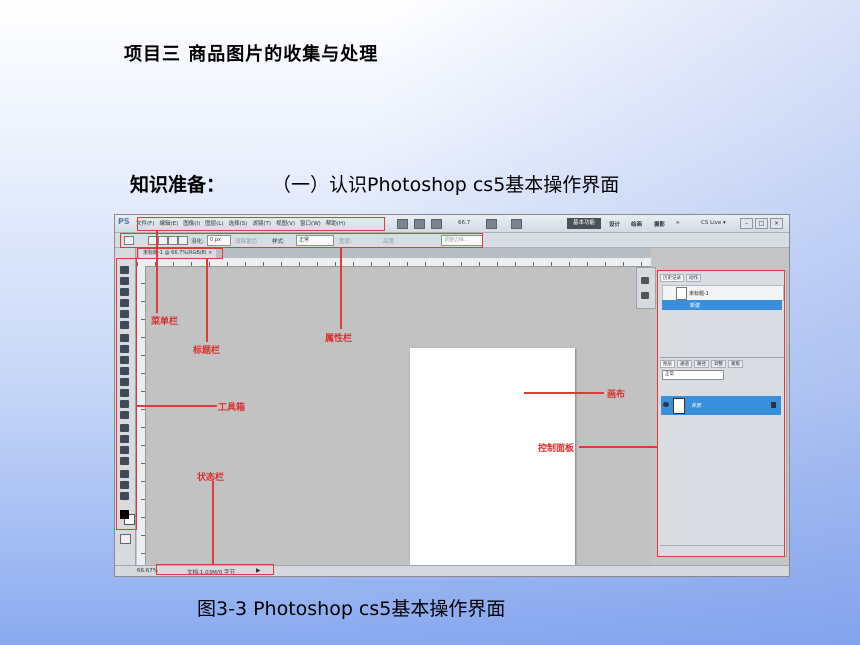 The image size is (860, 645). I want to click on panels-leader, so click(618, 447).